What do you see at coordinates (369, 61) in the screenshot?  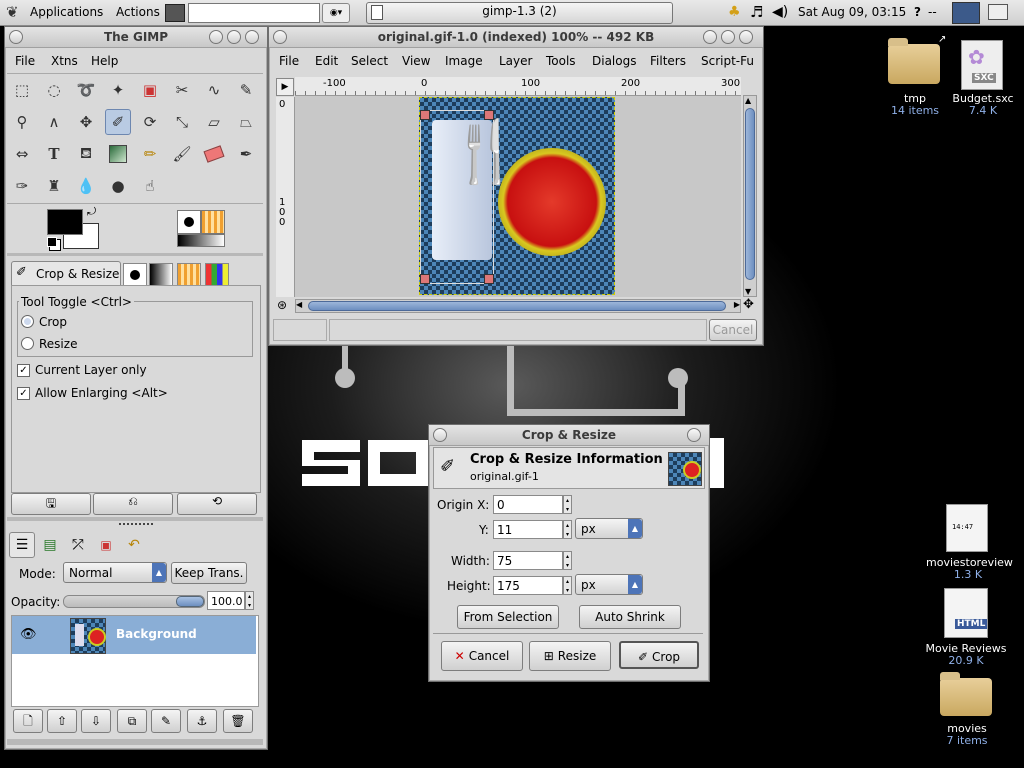 I see `image-menu-select: Select` at bounding box center [369, 61].